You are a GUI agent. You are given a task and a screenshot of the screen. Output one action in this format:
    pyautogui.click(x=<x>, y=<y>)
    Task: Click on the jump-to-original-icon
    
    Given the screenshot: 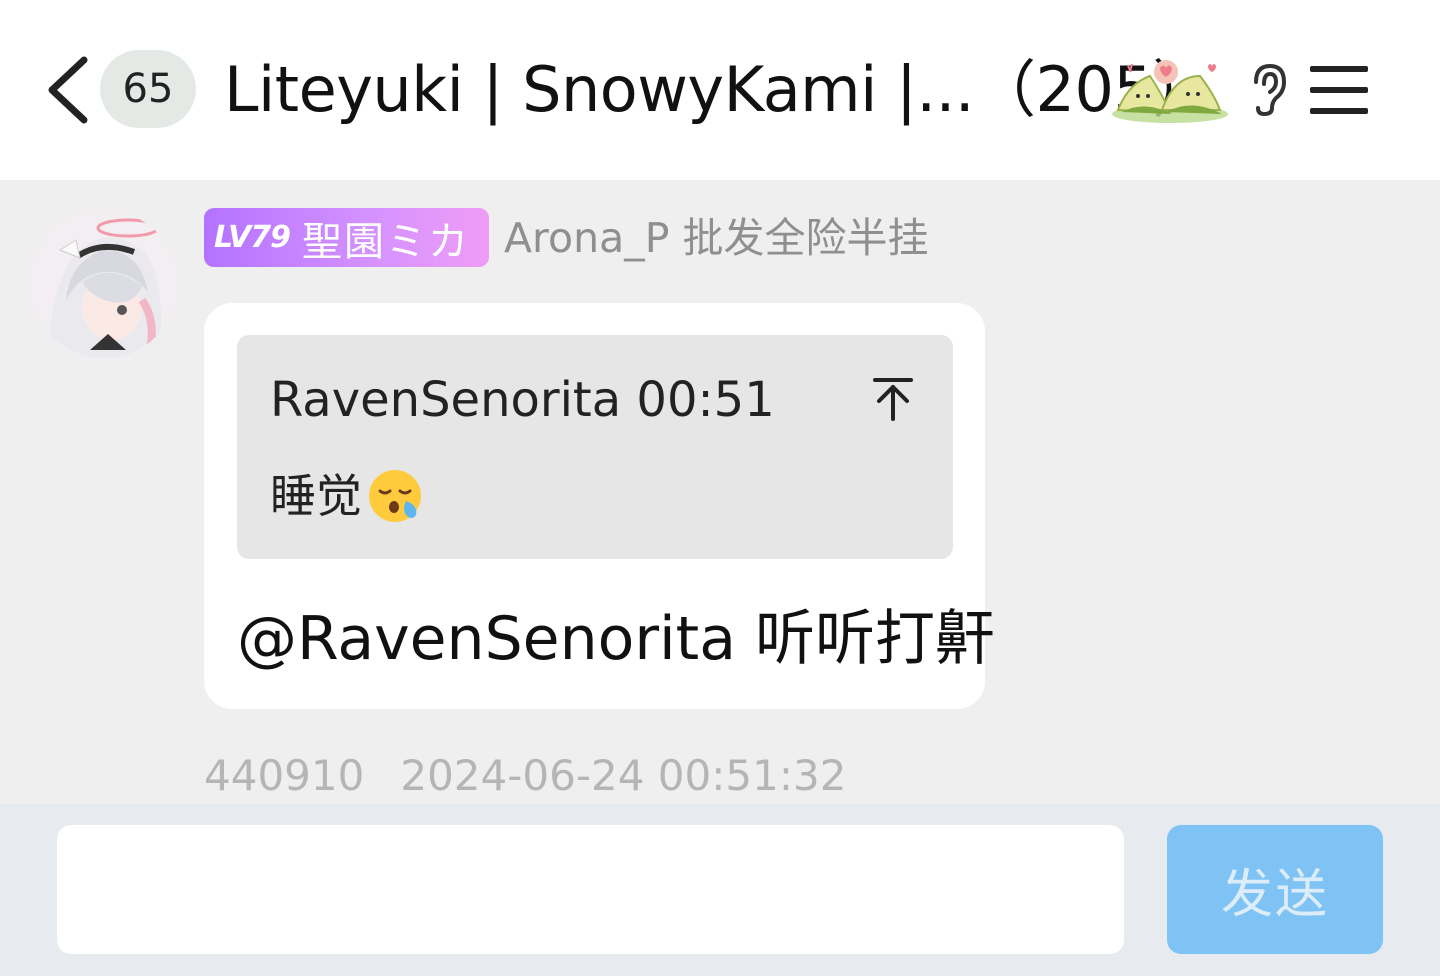 What is the action you would take?
    pyautogui.click(x=893, y=399)
    